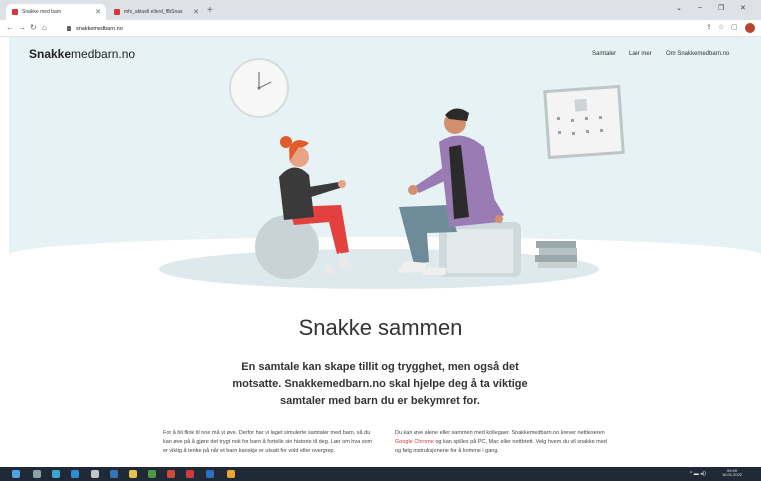  I want to click on maximize-button: ❐, so click(721, 8).